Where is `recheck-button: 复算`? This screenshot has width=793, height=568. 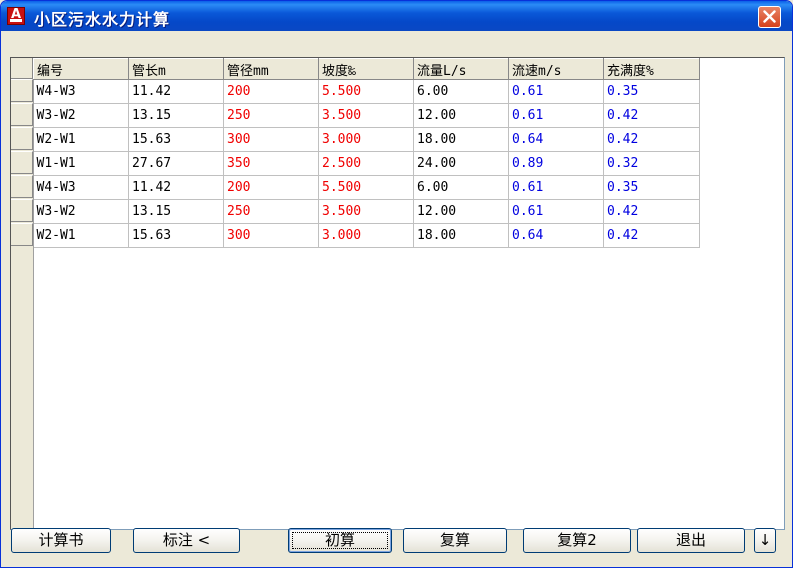
recheck-button: 复算 is located at coordinates (455, 540).